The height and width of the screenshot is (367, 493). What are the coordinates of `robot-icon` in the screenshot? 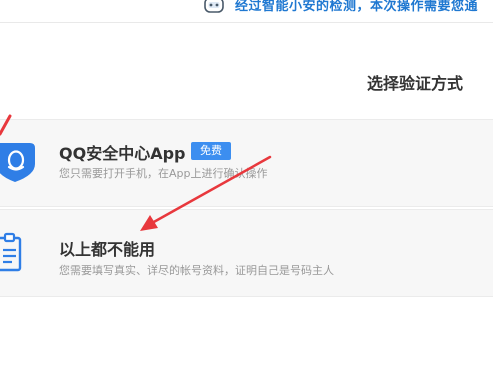 It's located at (214, 8).